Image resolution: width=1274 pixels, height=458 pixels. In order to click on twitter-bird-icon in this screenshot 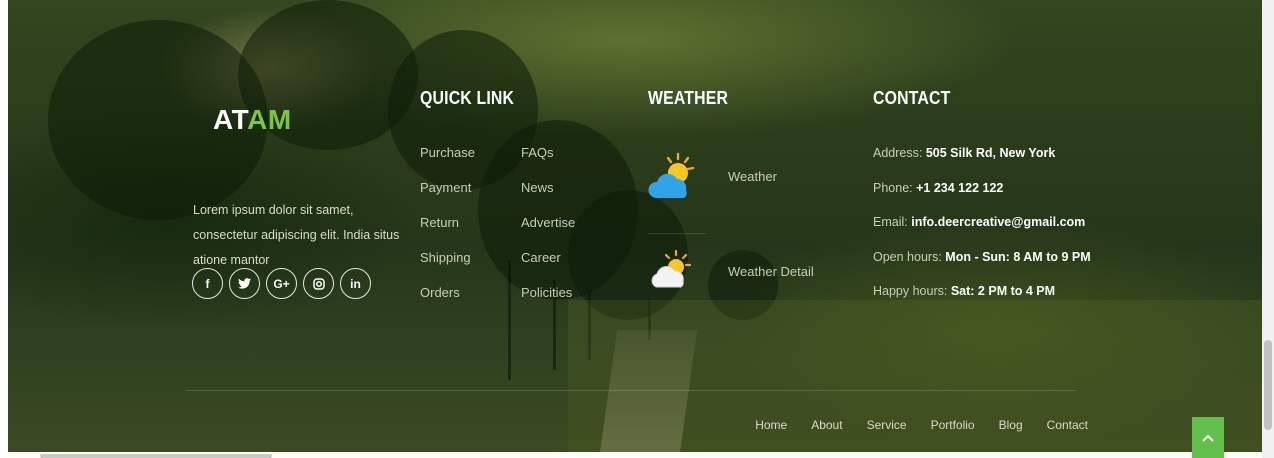, I will do `click(244, 283)`.